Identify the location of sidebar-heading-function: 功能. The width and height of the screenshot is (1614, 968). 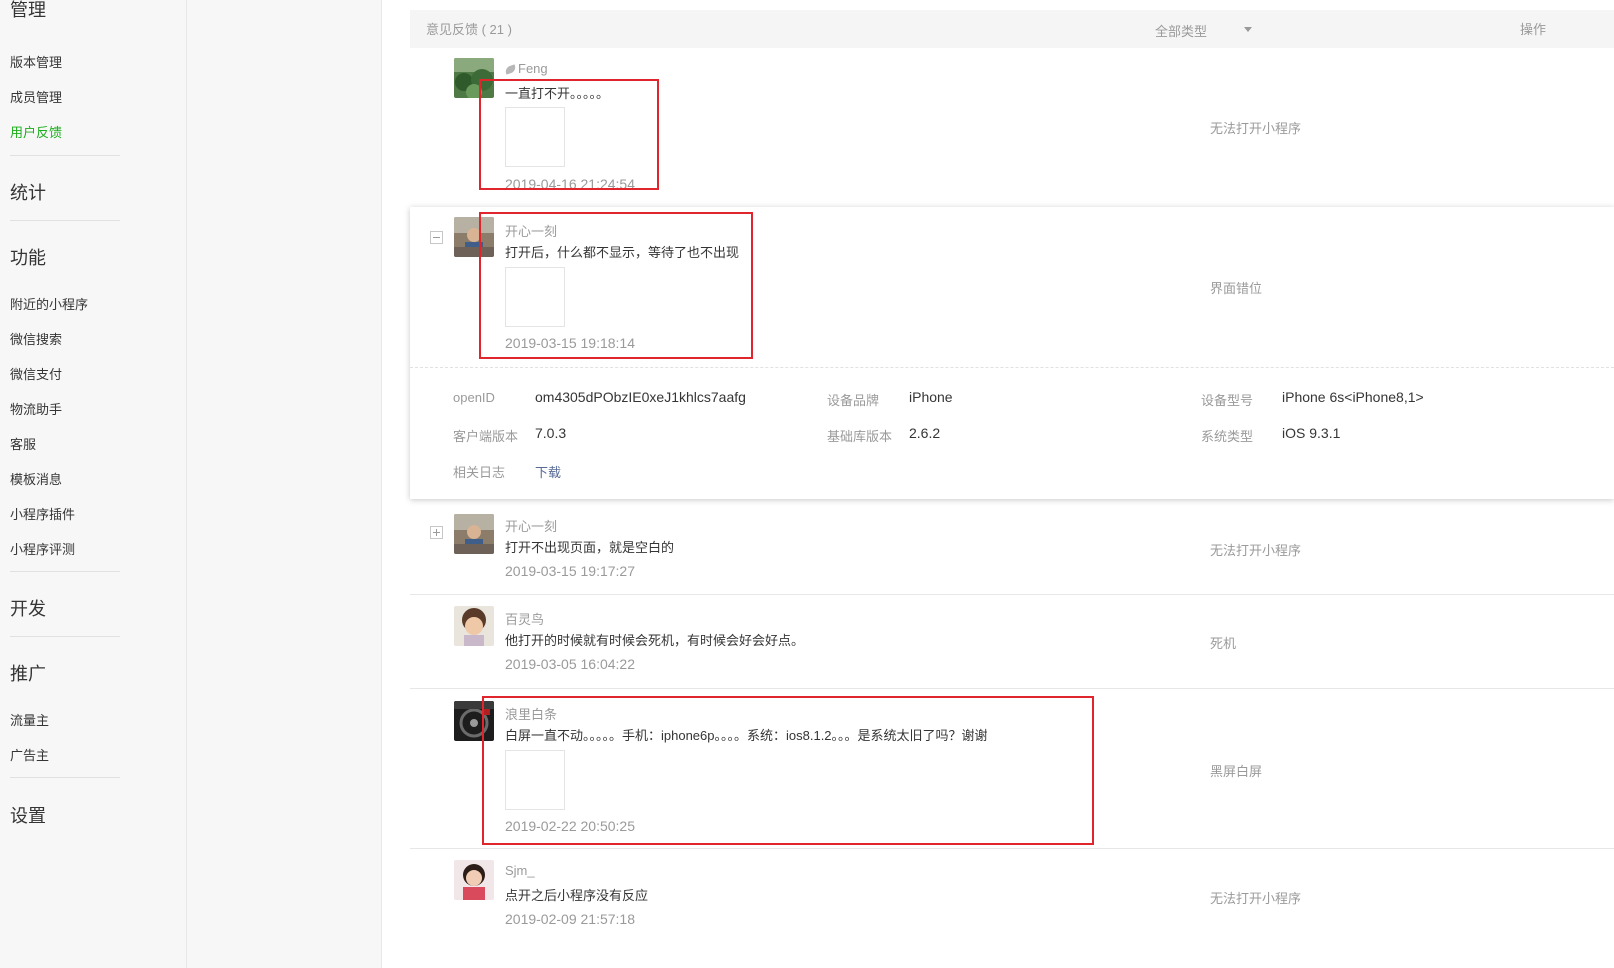
(28, 257).